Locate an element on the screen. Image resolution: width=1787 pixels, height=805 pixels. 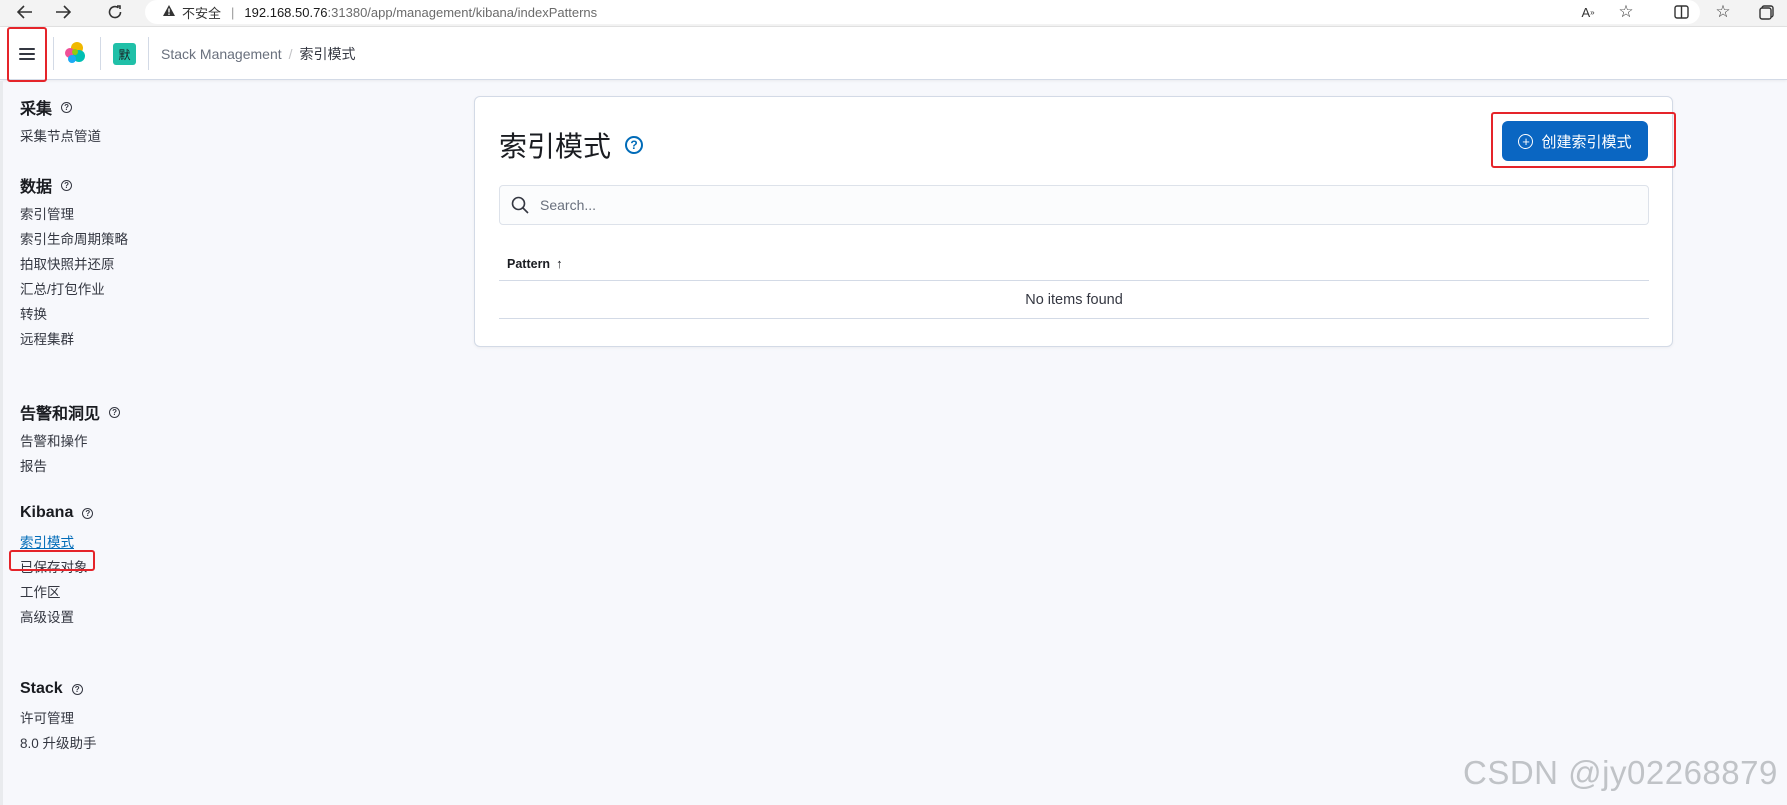
table-header: Pattern ↑ is located at coordinates (1074, 264).